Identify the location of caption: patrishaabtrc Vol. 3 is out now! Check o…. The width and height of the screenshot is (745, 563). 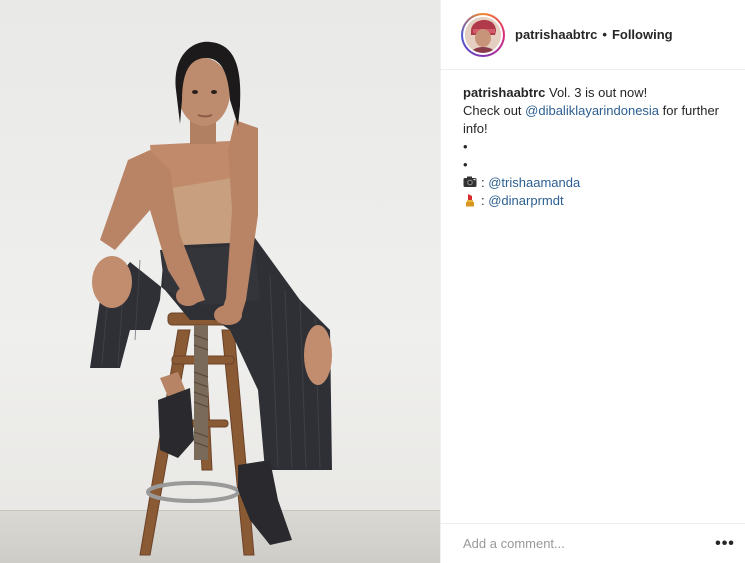
(601, 147).